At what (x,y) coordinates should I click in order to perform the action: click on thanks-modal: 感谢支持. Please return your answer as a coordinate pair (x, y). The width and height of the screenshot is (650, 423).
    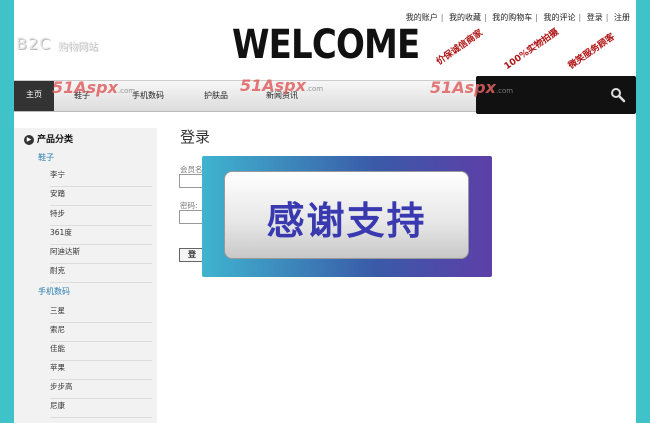
    Looking at the image, I should click on (347, 216).